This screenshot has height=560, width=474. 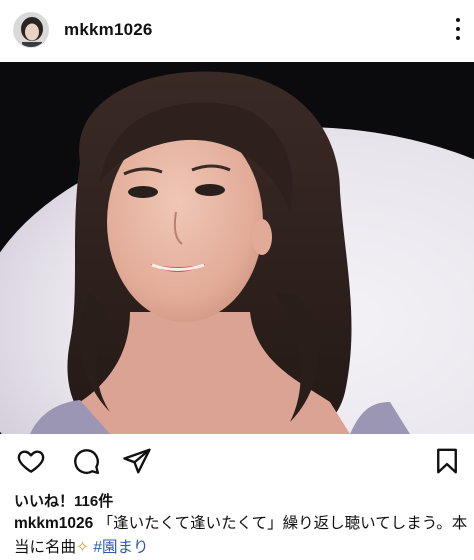 What do you see at coordinates (31, 461) in the screenshot?
I see `heart-icon` at bounding box center [31, 461].